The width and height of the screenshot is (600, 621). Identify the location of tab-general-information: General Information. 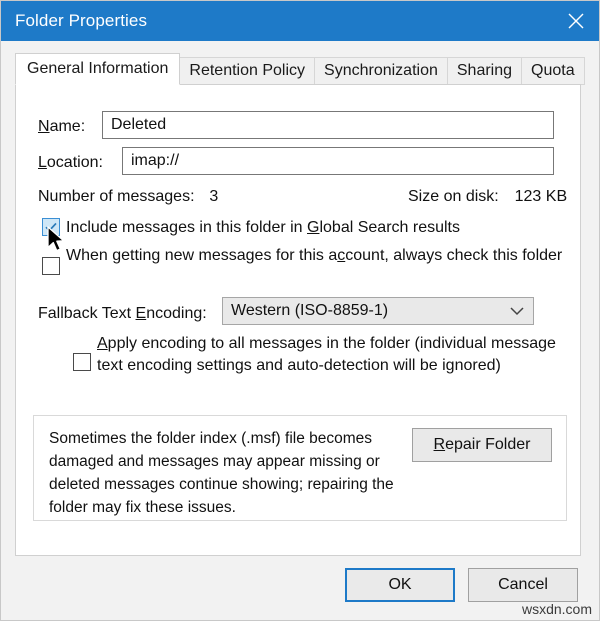
(98, 69).